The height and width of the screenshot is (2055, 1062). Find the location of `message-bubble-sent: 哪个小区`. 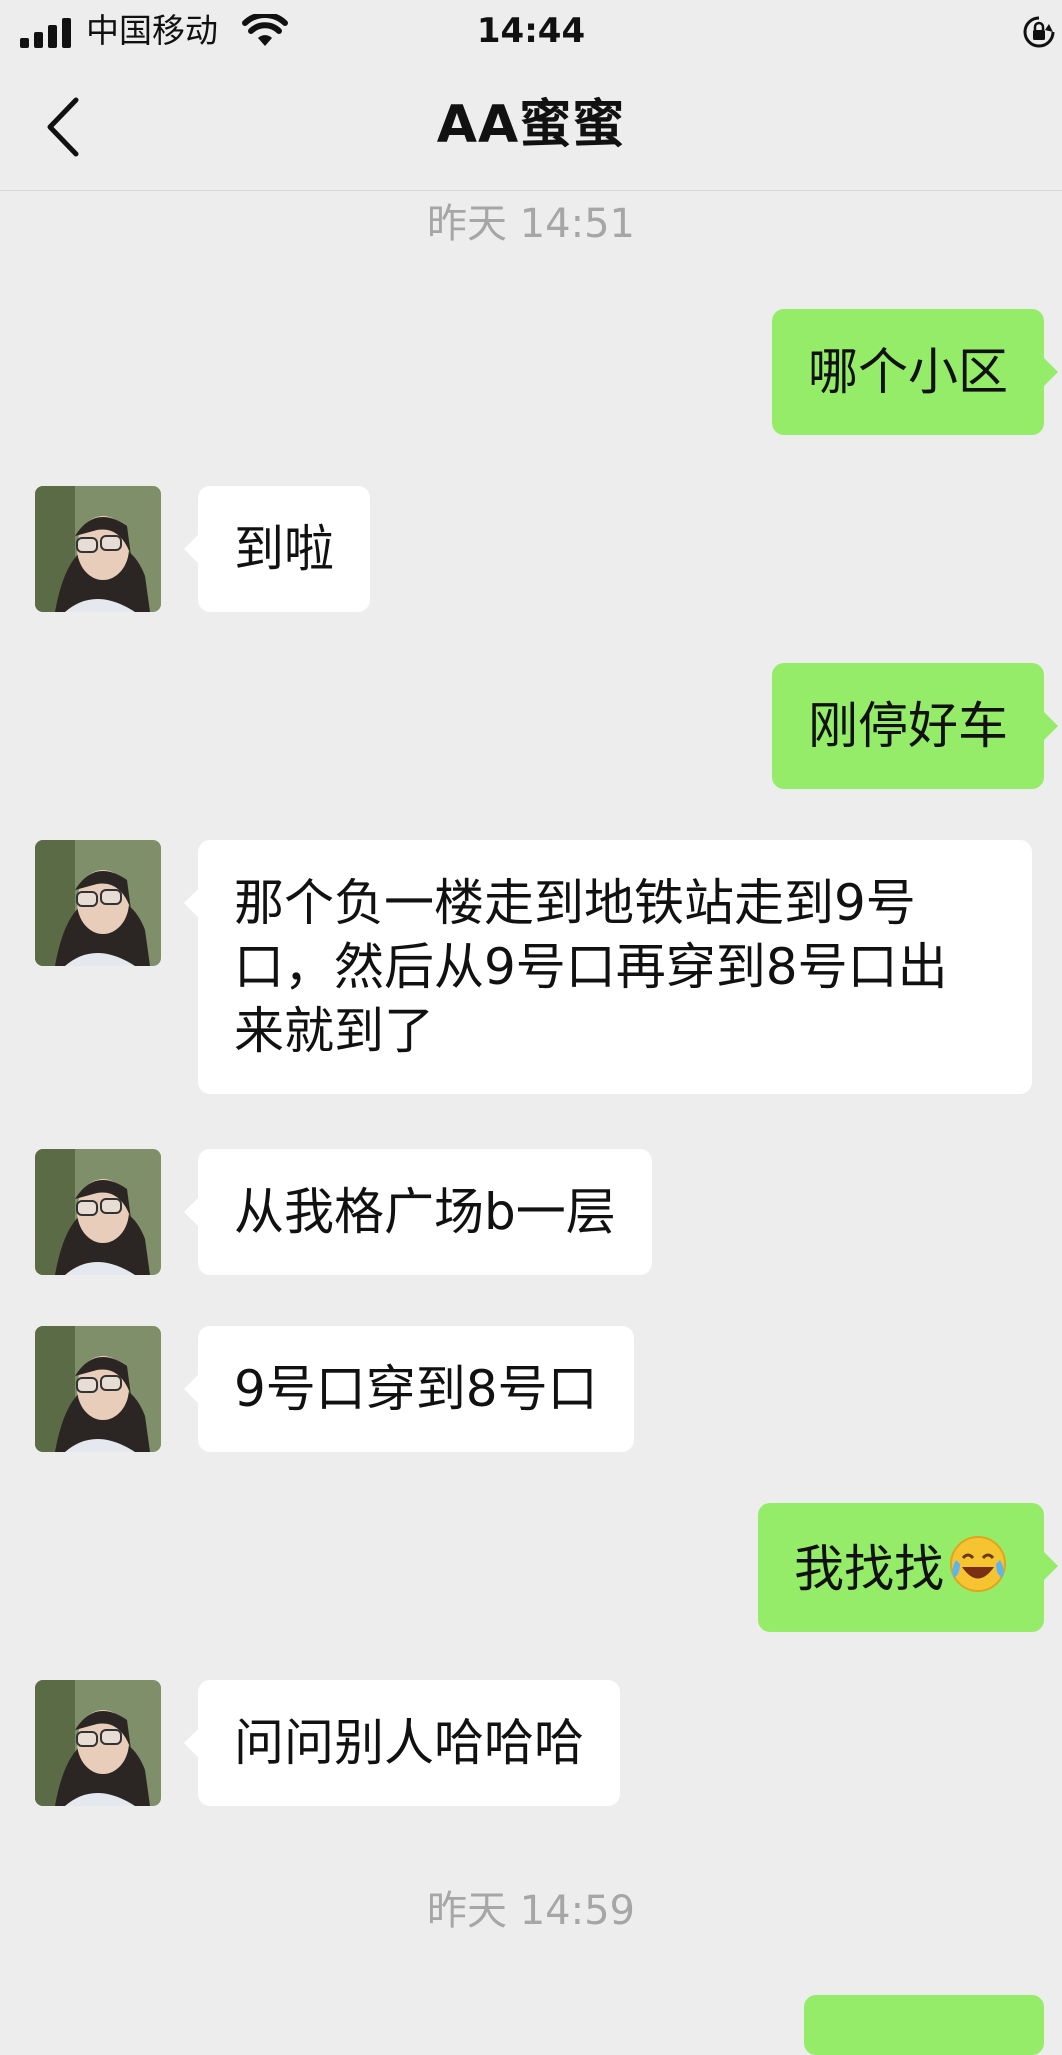

message-bubble-sent: 哪个小区 is located at coordinates (915, 372).